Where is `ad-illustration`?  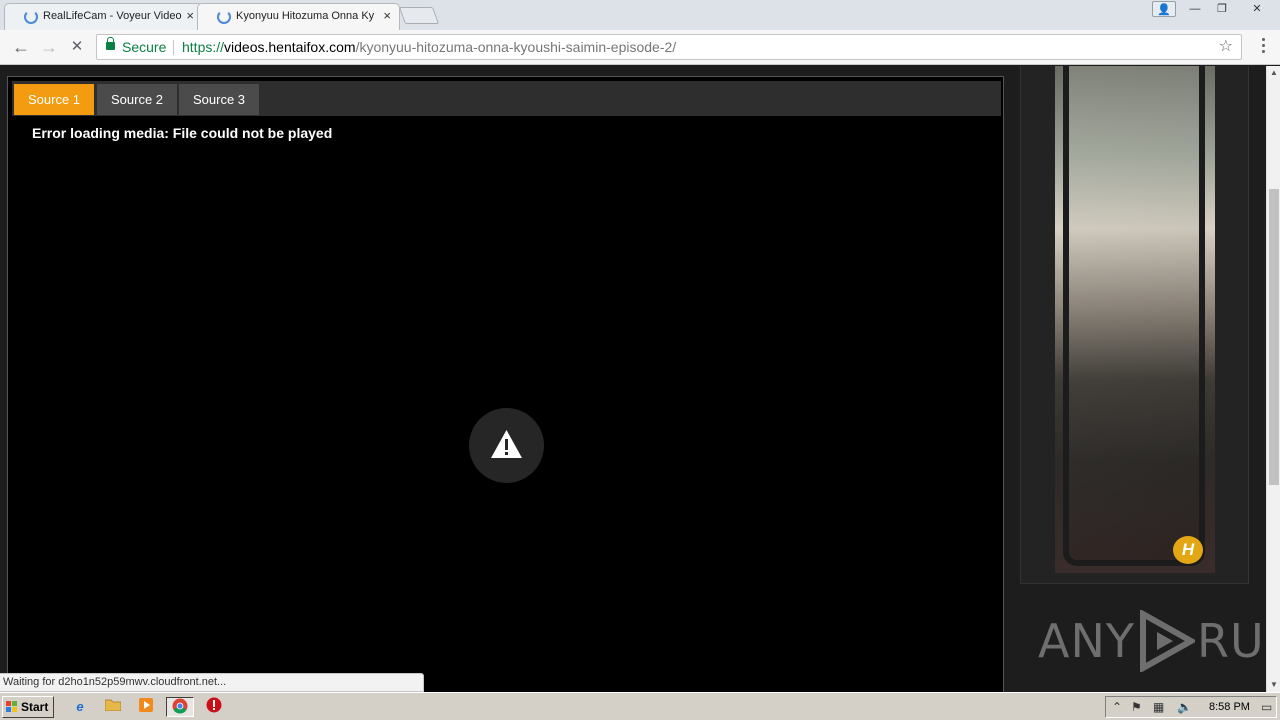 ad-illustration is located at coordinates (1134, 316).